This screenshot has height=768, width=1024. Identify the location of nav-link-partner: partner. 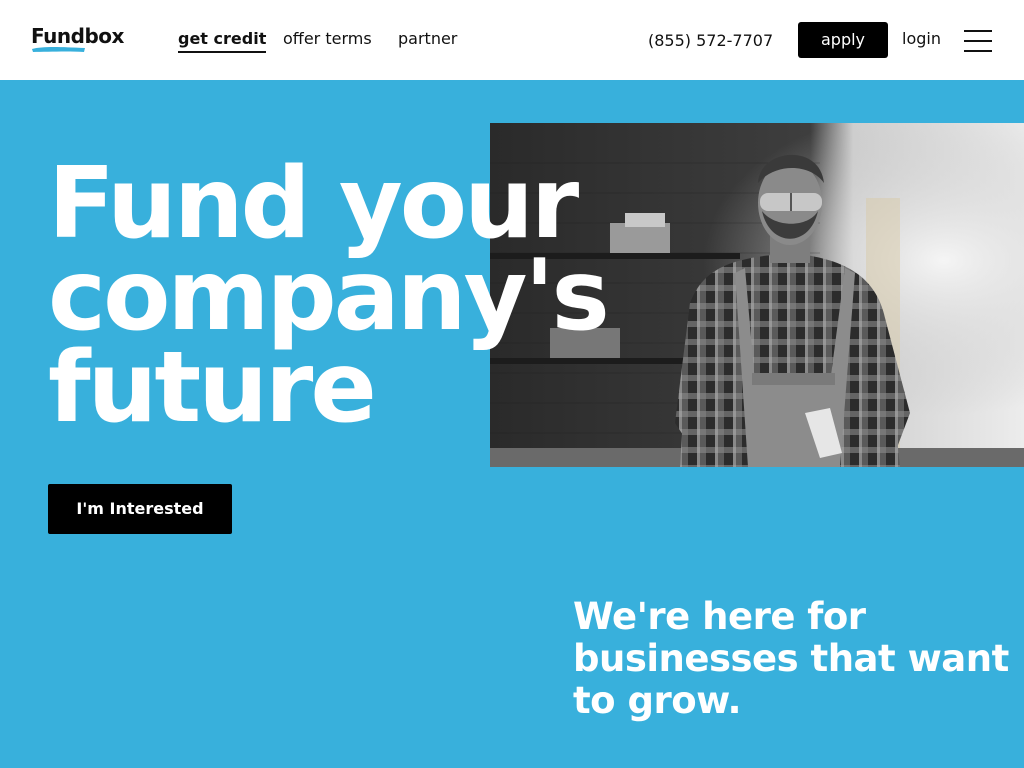
(427, 39).